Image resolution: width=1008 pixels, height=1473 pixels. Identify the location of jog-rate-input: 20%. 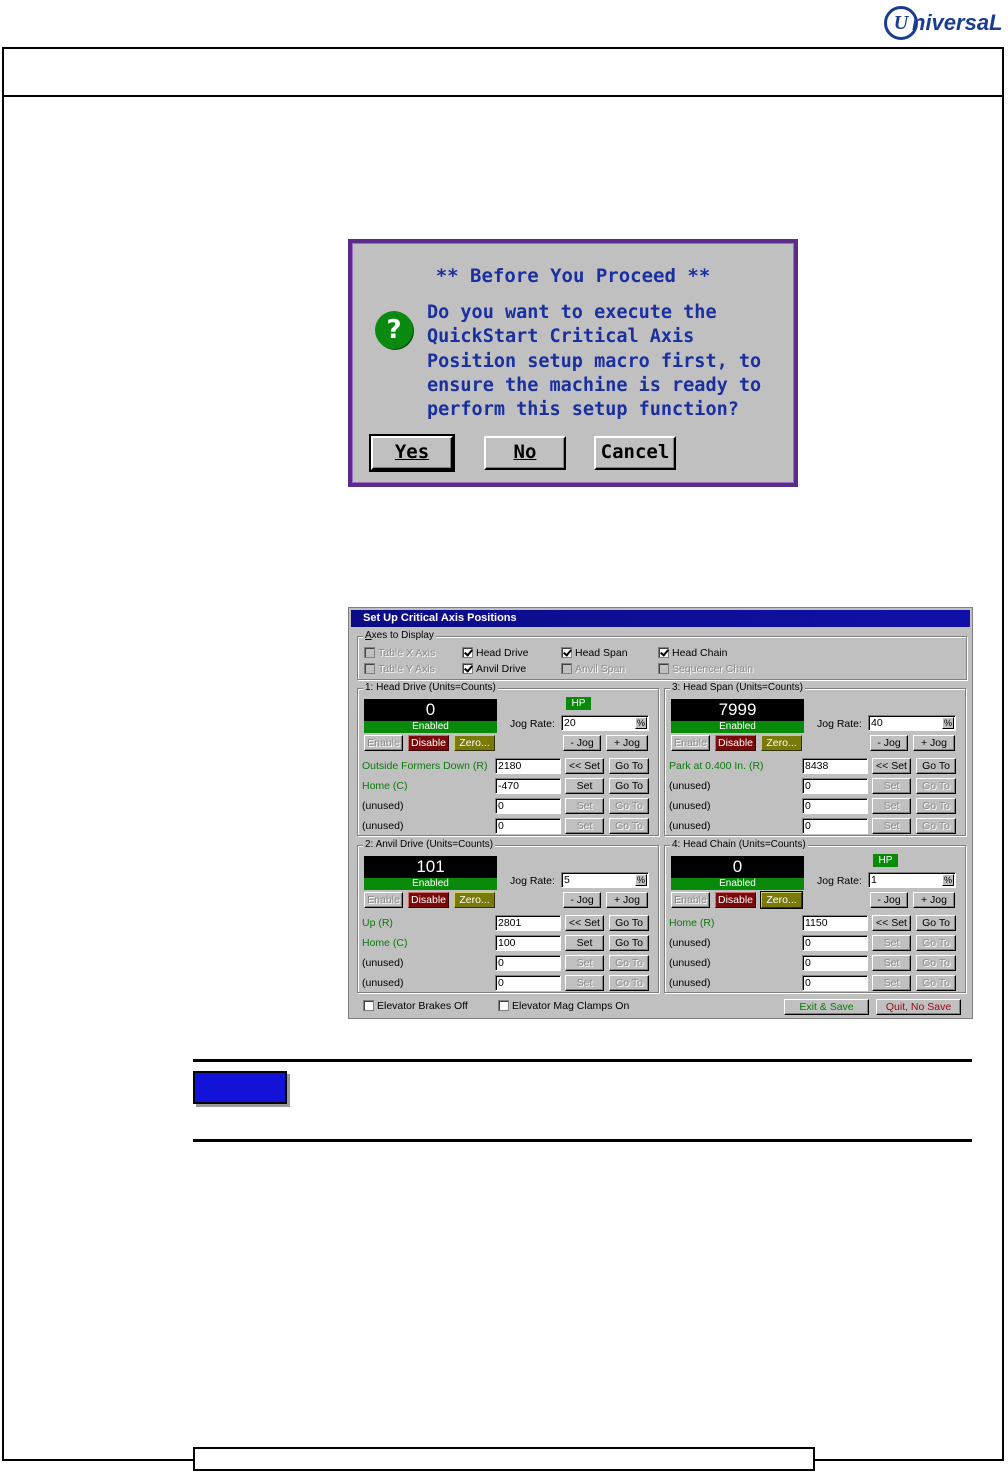
(605, 723).